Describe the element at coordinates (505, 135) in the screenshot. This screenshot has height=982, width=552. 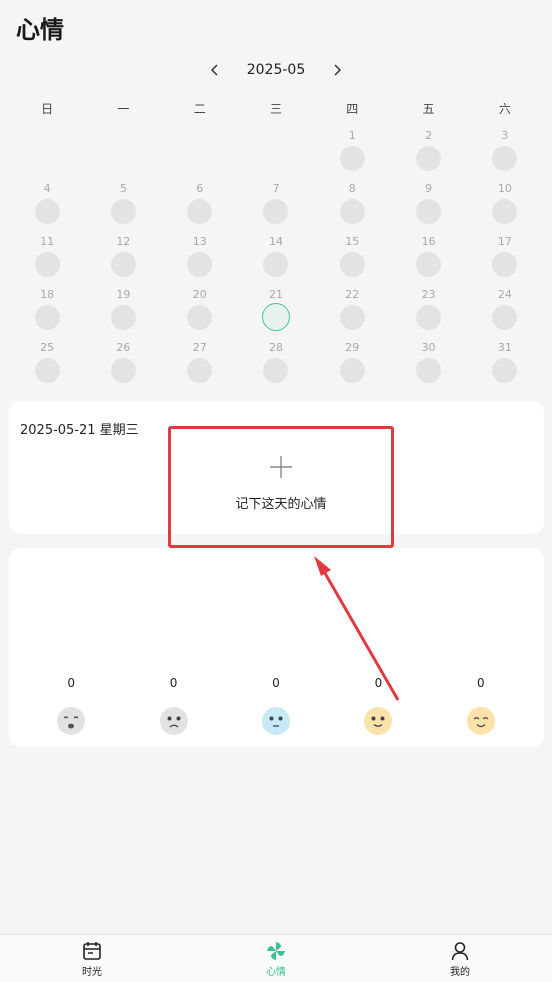
I see `day-number: 3` at that location.